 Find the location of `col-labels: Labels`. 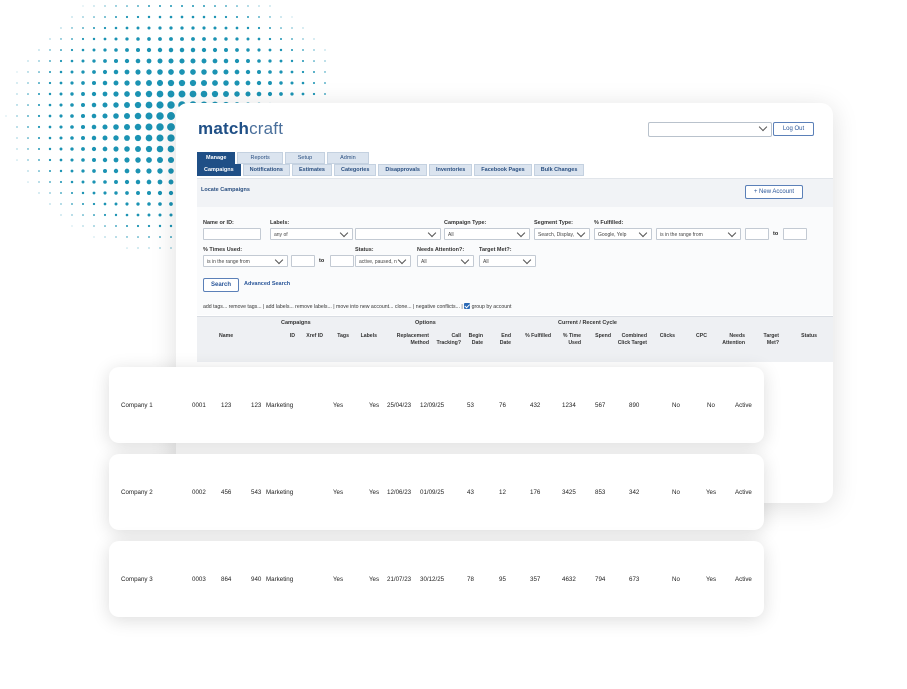

col-labels: Labels is located at coordinates (367, 336).